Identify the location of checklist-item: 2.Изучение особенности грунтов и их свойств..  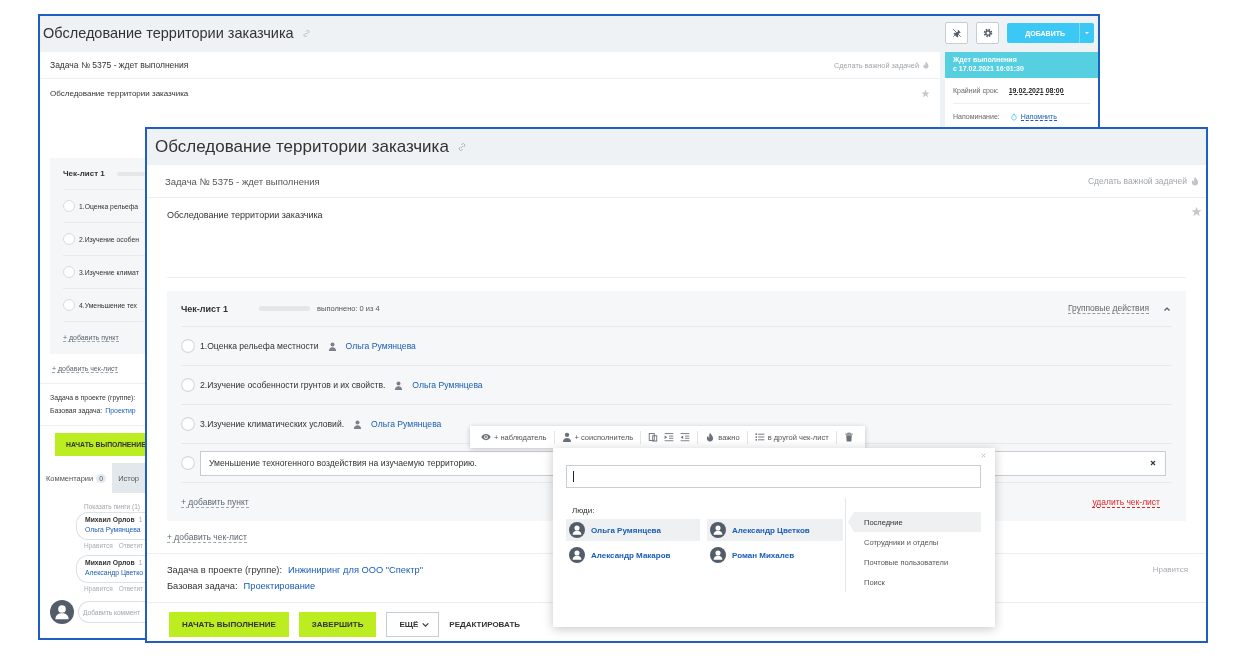
(293, 385).